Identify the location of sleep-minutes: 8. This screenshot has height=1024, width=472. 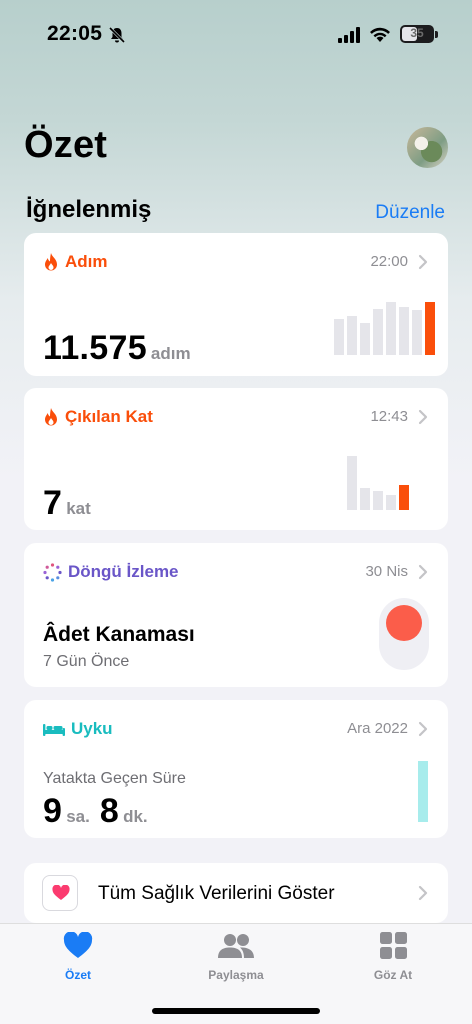
(109, 811).